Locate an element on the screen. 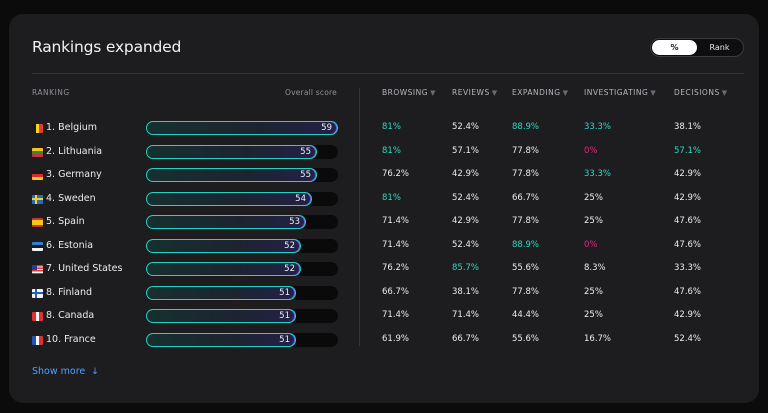 Image resolution: width=768 pixels, height=413 pixels. header-label: EXPANDING is located at coordinates (536, 92).